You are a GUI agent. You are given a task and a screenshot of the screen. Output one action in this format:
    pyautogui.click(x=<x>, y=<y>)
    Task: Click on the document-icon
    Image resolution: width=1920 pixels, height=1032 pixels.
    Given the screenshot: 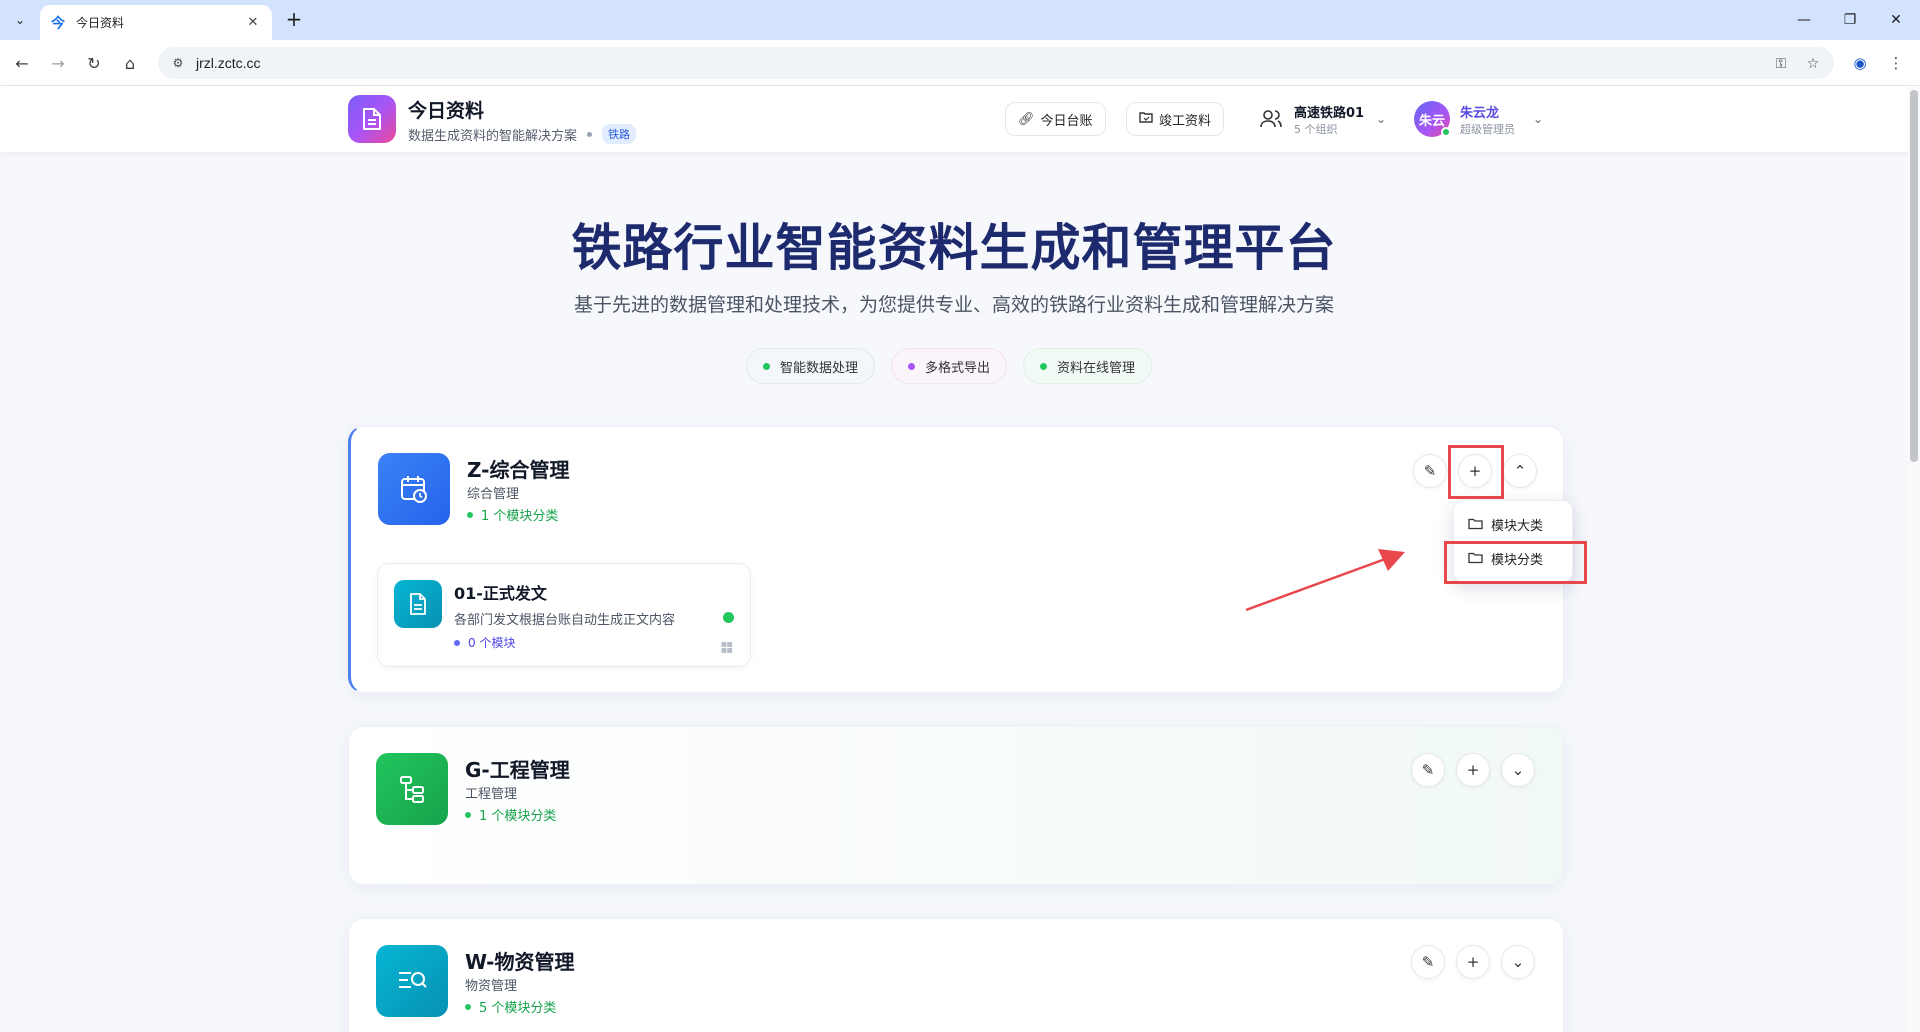 What is the action you would take?
    pyautogui.click(x=418, y=604)
    